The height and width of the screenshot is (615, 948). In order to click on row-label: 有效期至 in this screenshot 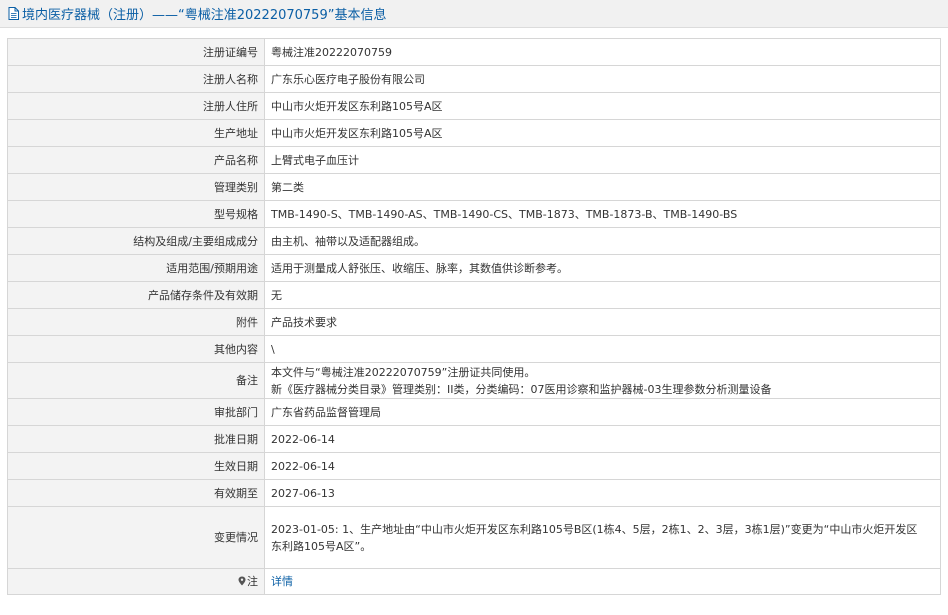, I will do `click(136, 493)`.